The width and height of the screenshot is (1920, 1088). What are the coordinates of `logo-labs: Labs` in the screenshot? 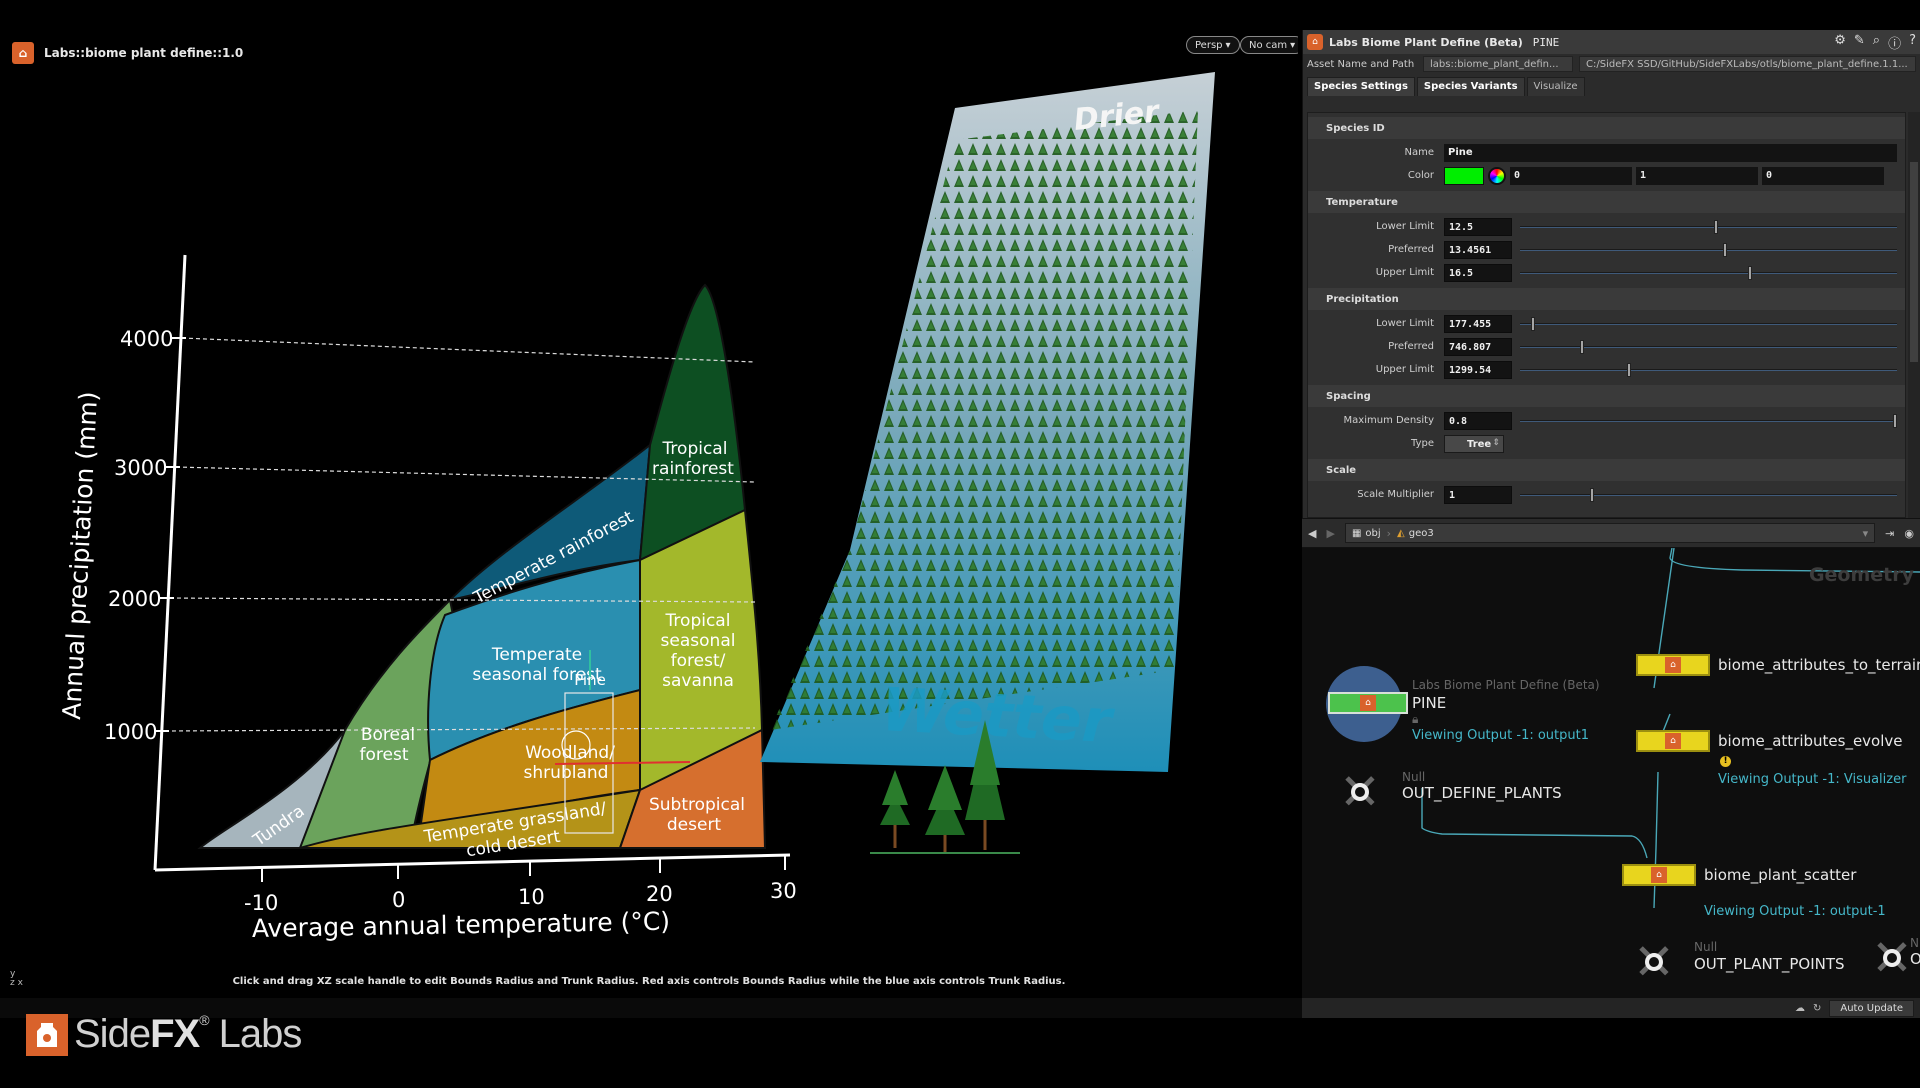 It's located at (260, 1034).